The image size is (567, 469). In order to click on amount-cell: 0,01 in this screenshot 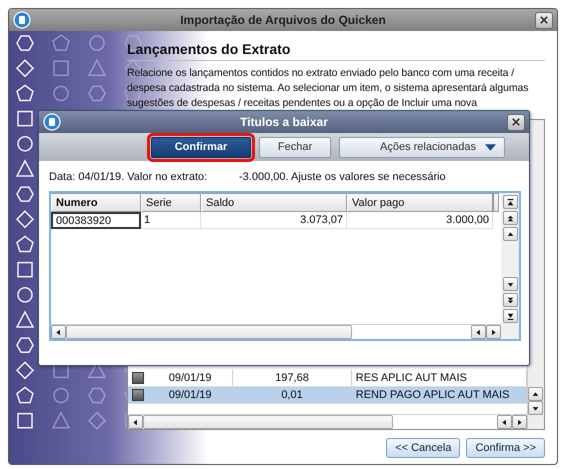, I will do `click(292, 395)`.